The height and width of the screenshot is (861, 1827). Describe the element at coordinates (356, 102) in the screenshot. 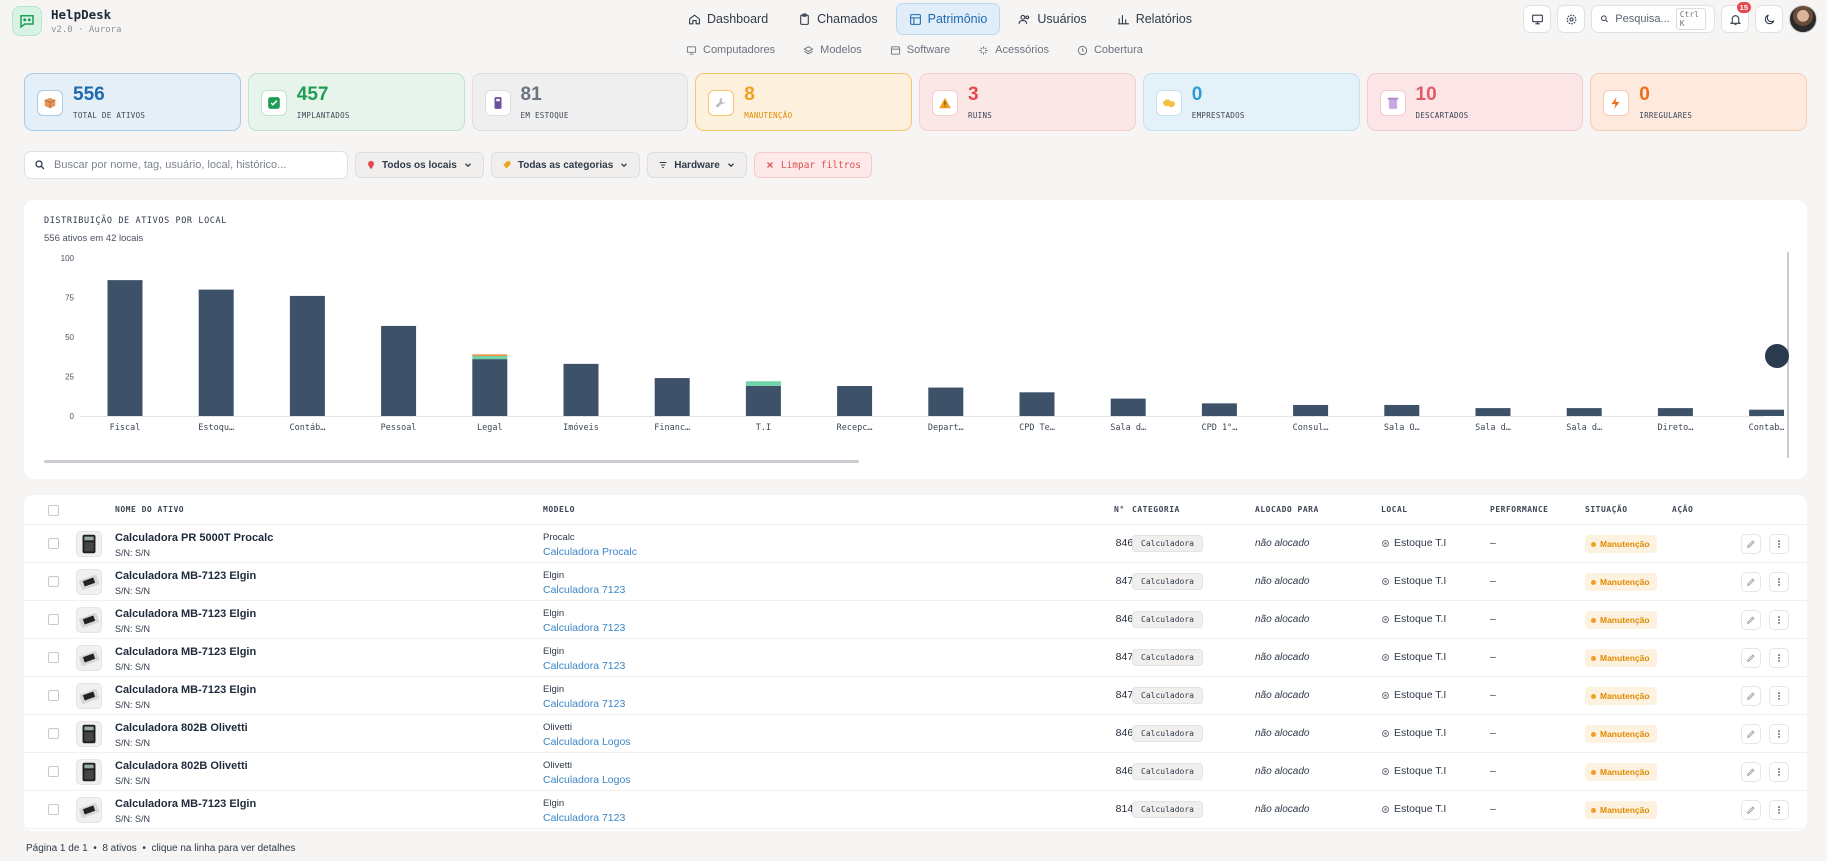

I see `stat-card-implantados: 457 IMPLANTADOS` at that location.